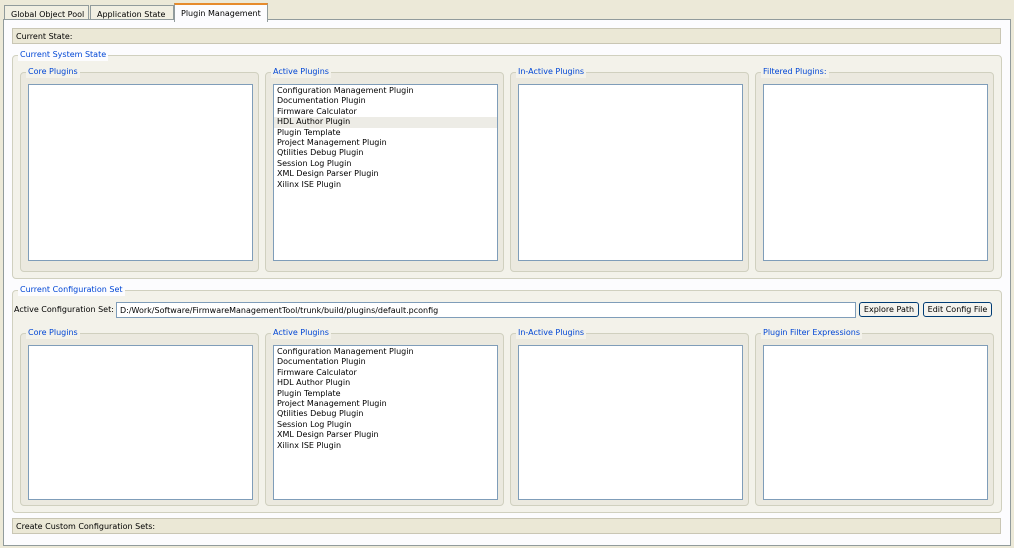 The image size is (1014, 548). I want to click on edit-config-file-button: Edit Config File, so click(957, 309).